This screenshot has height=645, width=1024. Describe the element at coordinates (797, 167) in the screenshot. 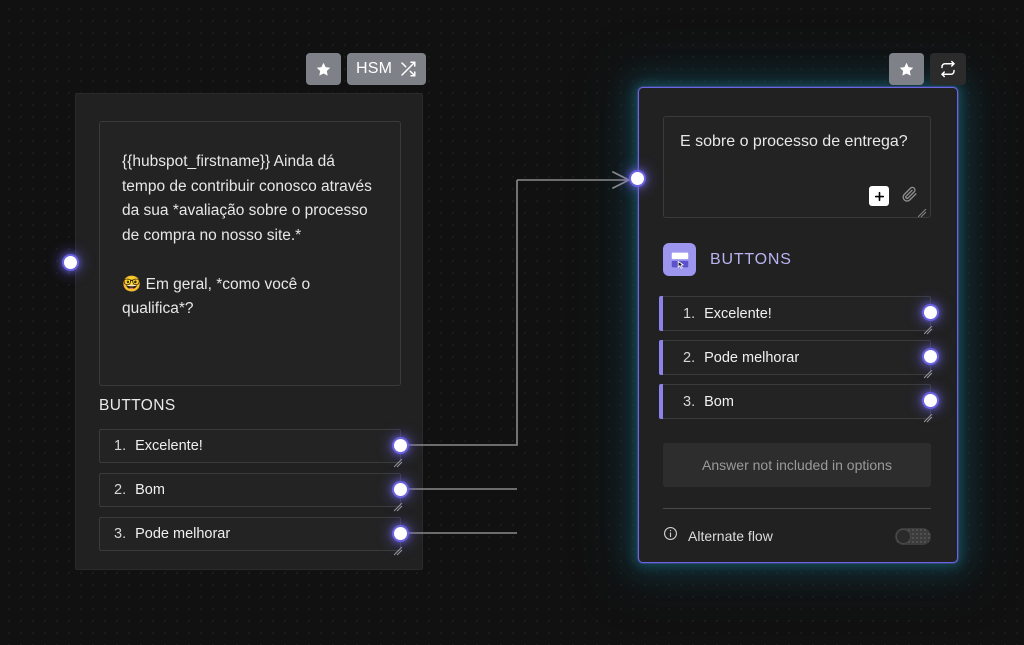

I see `message-box-right: E sobre o processo de entrega?` at that location.